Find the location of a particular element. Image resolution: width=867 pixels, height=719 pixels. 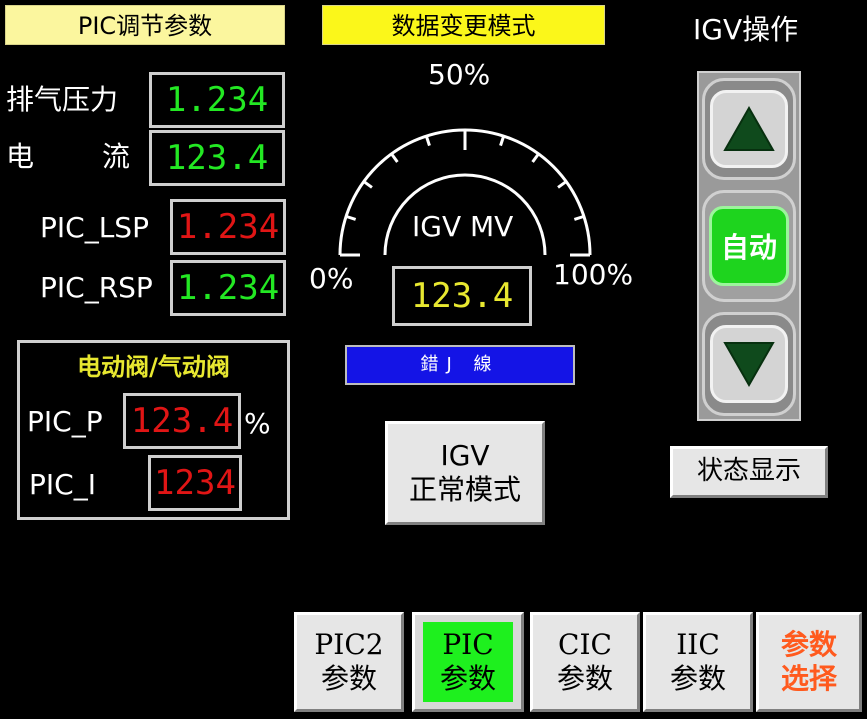

tab-cic-params: CIC 参数 is located at coordinates (585, 662).